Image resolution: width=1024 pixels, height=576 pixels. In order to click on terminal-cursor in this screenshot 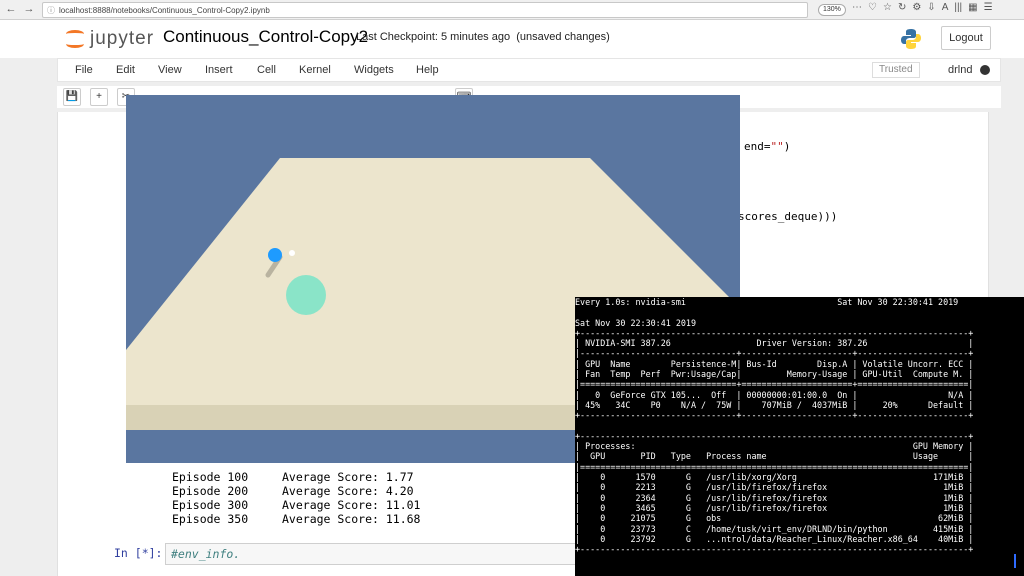, I will do `click(1015, 561)`.